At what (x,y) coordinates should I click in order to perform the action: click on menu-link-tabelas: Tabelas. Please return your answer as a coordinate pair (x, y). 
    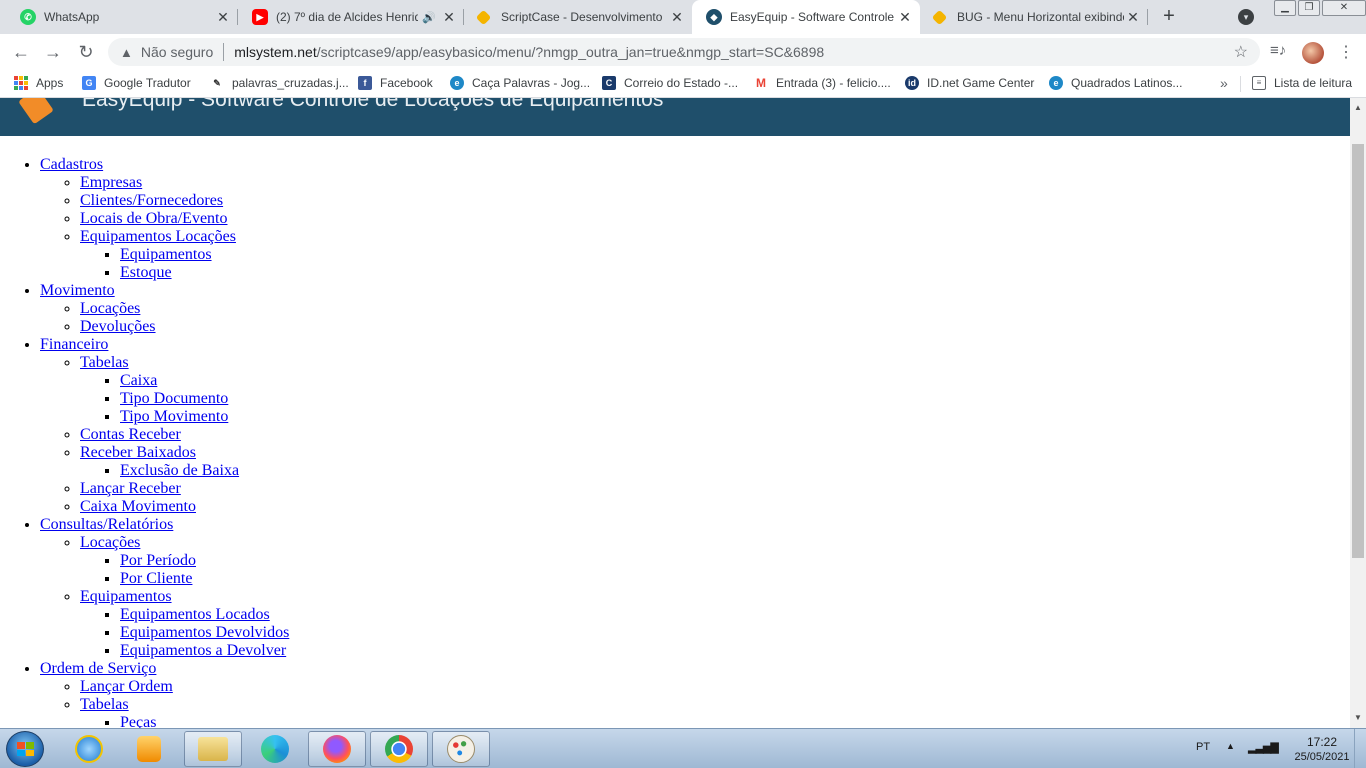
    Looking at the image, I should click on (104, 362).